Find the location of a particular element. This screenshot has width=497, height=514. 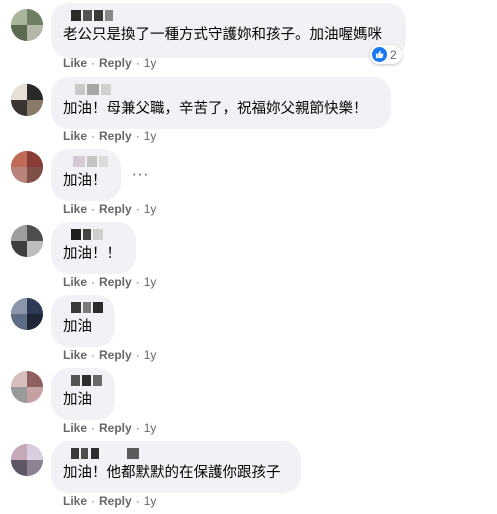

reaction-summary: 2 is located at coordinates (386, 54).